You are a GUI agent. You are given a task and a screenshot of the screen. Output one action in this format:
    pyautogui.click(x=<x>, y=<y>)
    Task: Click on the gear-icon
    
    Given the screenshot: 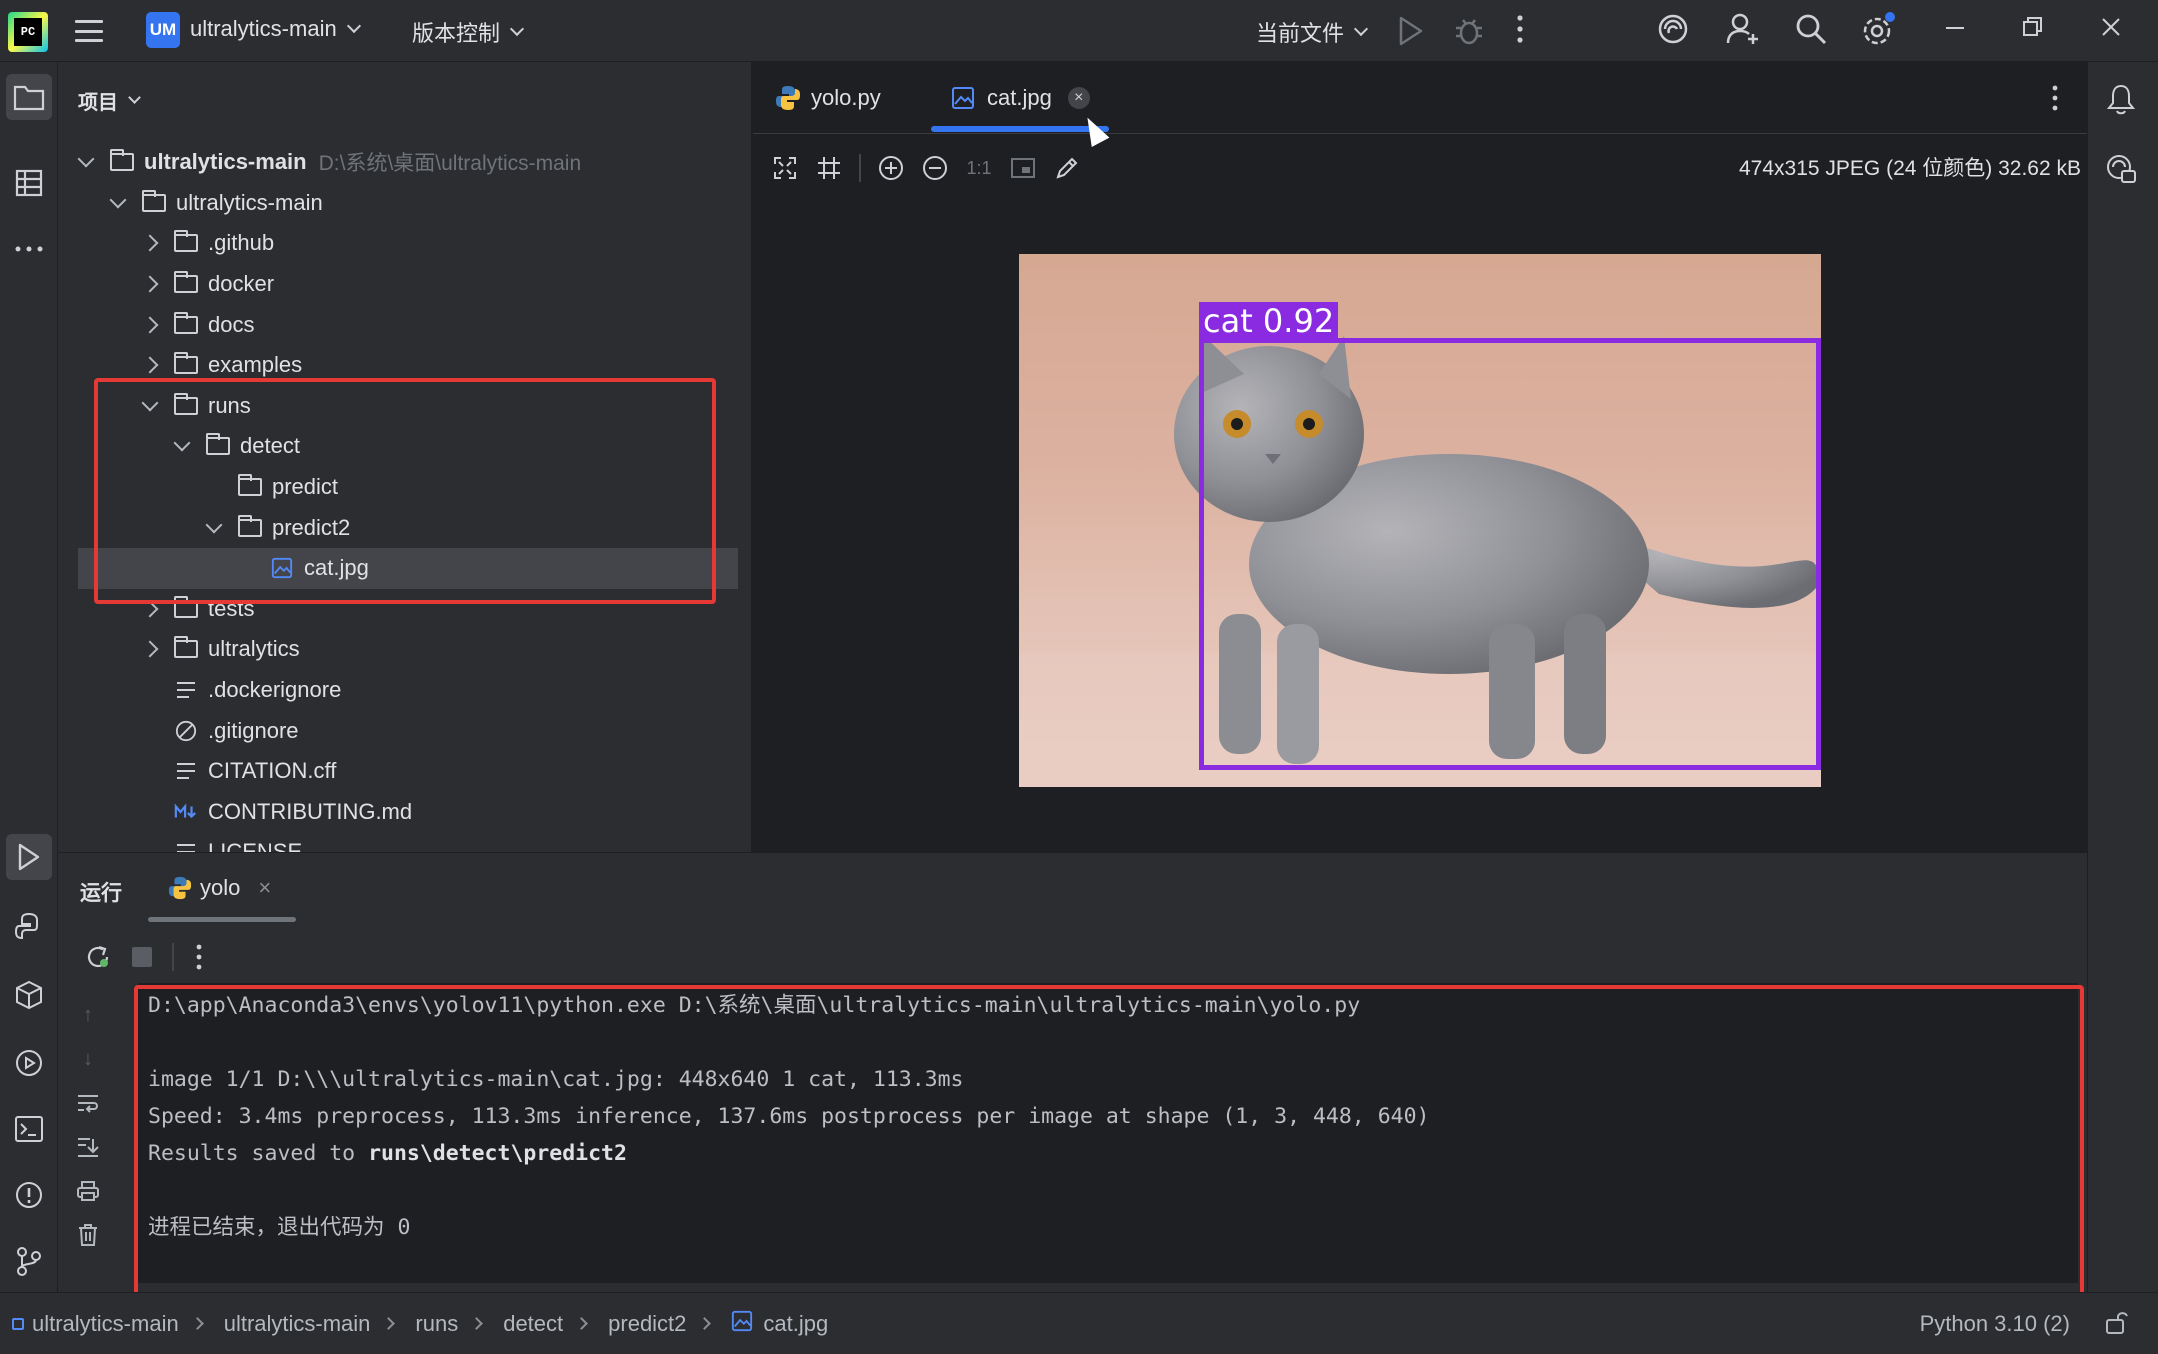 What is the action you would take?
    pyautogui.click(x=1878, y=30)
    